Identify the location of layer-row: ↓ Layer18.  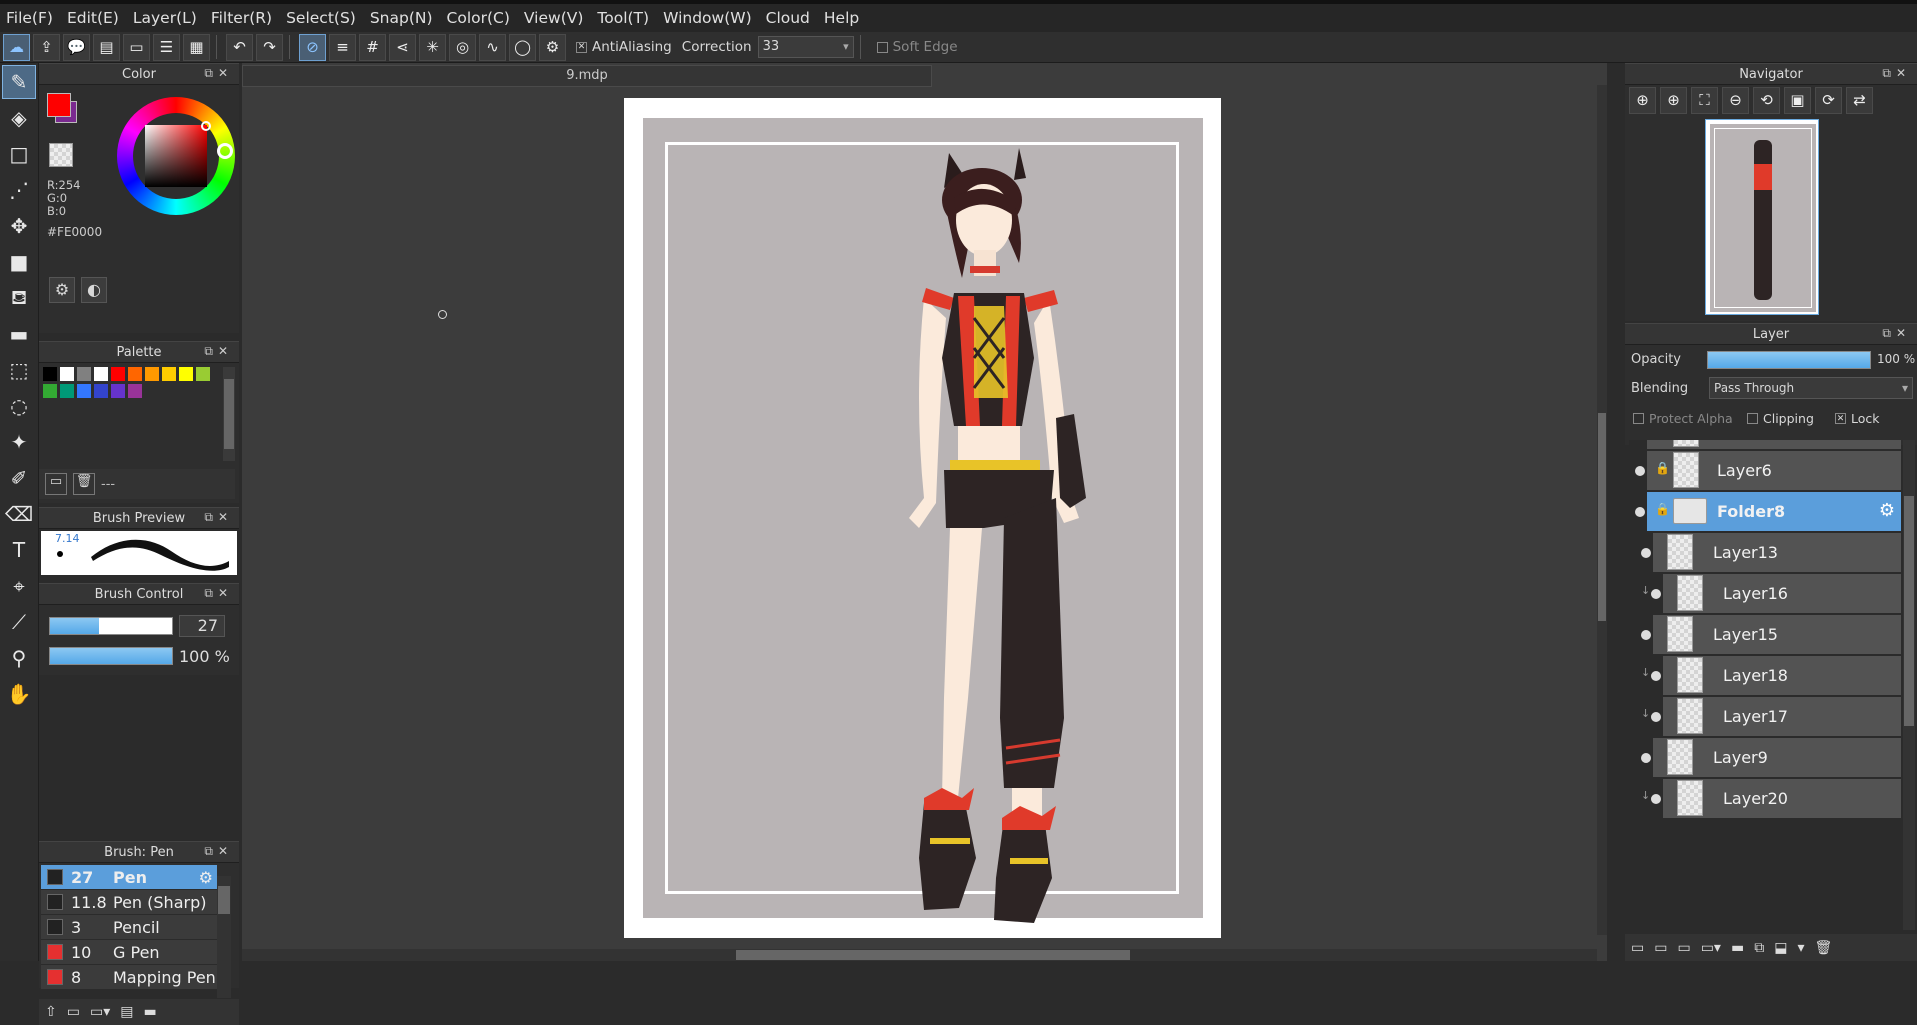
(1771, 676).